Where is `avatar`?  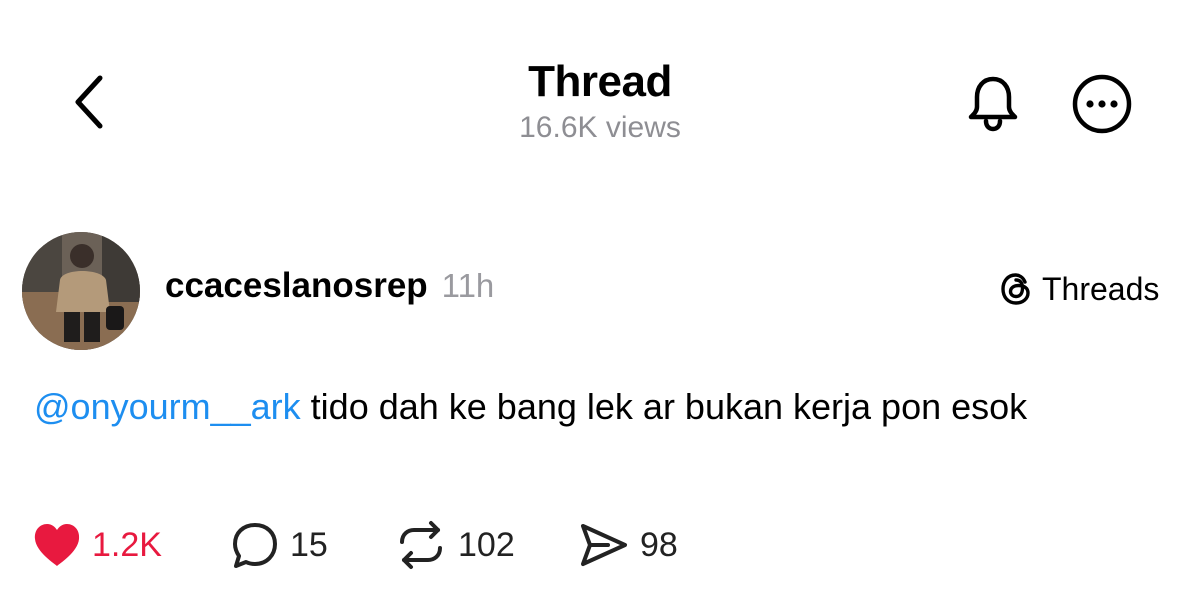 avatar is located at coordinates (81, 291).